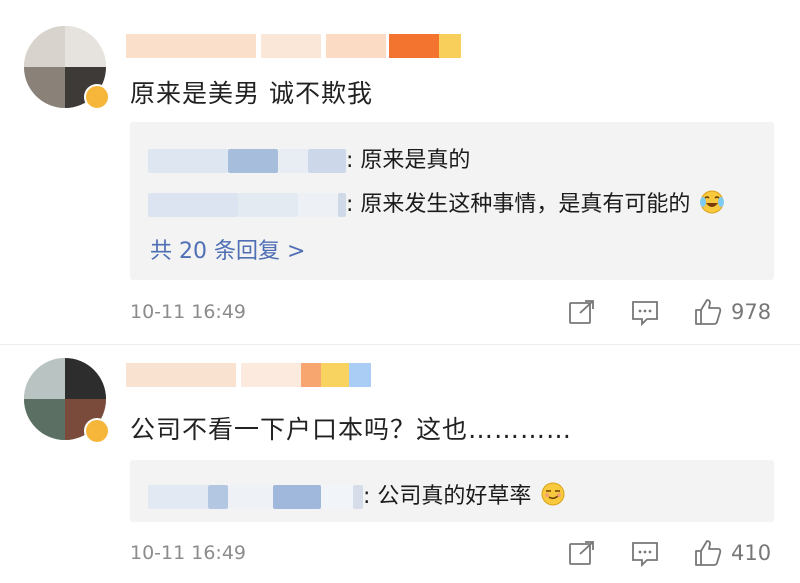 Image resolution: width=800 pixels, height=583 pixels. Describe the element at coordinates (518, 204) in the screenshot. I see `reply-text: : 原来发生这种事情，是真有可能的` at that location.